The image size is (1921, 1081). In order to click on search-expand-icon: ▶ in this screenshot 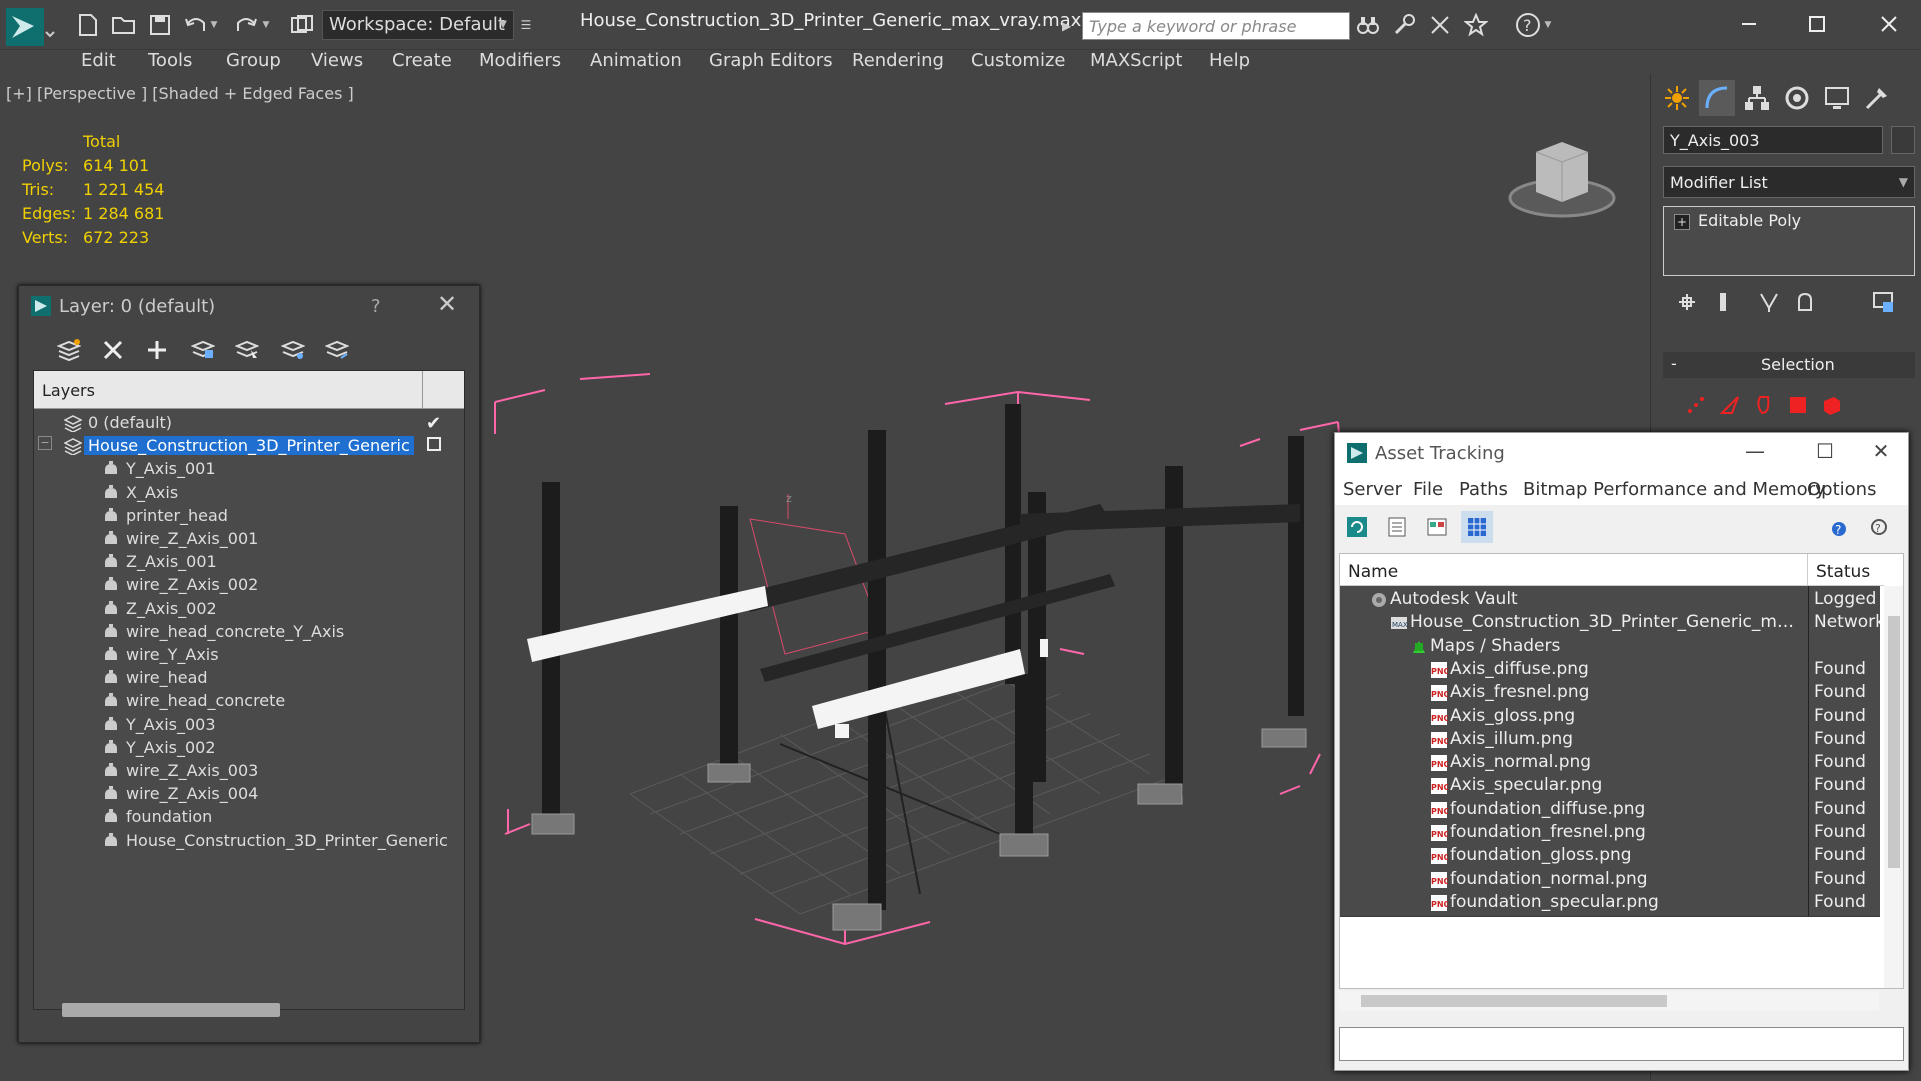, I will do `click(1070, 26)`.